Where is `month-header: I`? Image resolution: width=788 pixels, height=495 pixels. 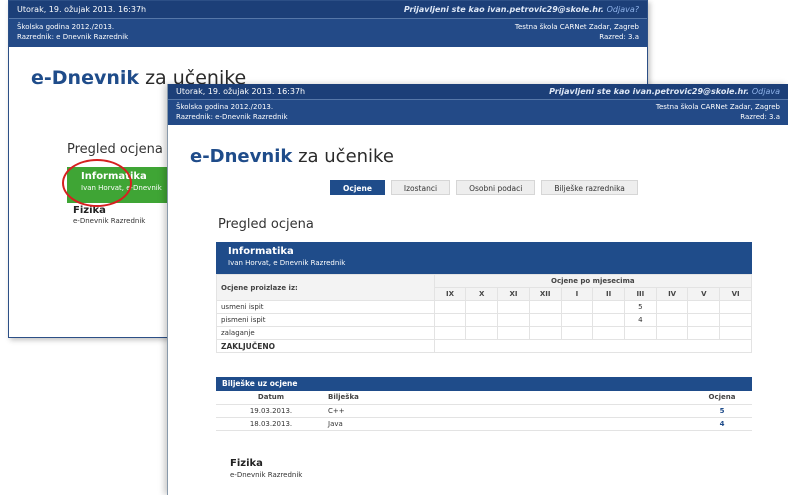 month-header: I is located at coordinates (577, 294).